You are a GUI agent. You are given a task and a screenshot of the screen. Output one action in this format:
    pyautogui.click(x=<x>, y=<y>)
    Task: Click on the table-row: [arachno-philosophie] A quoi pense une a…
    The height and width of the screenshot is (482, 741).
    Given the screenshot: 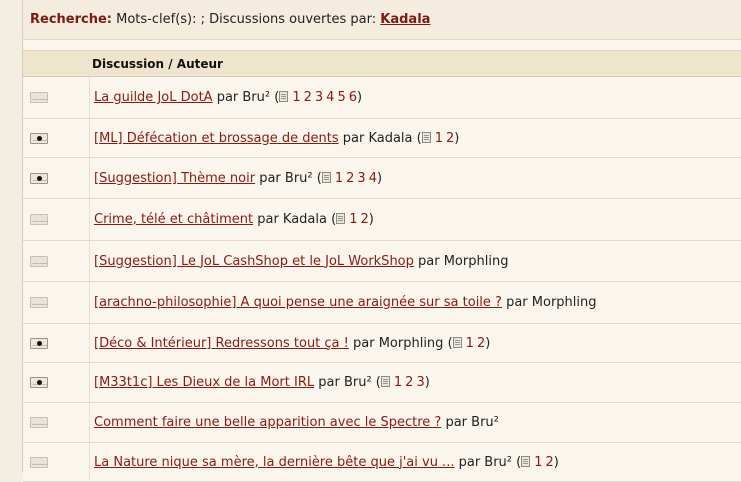 What is the action you would take?
    pyautogui.click(x=382, y=303)
    